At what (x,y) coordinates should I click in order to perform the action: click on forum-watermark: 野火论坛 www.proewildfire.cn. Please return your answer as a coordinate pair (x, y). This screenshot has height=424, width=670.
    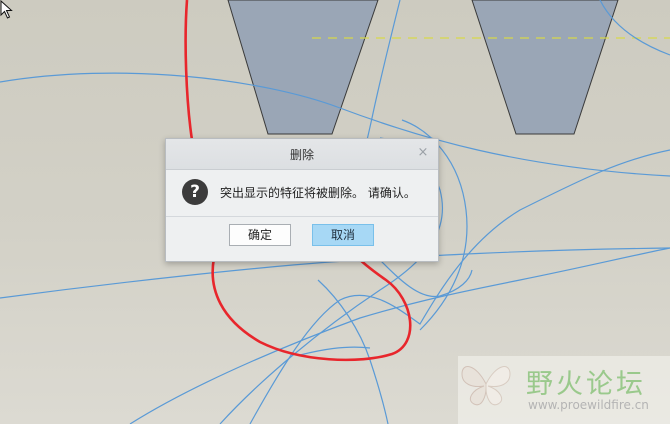
    Looking at the image, I should click on (564, 390).